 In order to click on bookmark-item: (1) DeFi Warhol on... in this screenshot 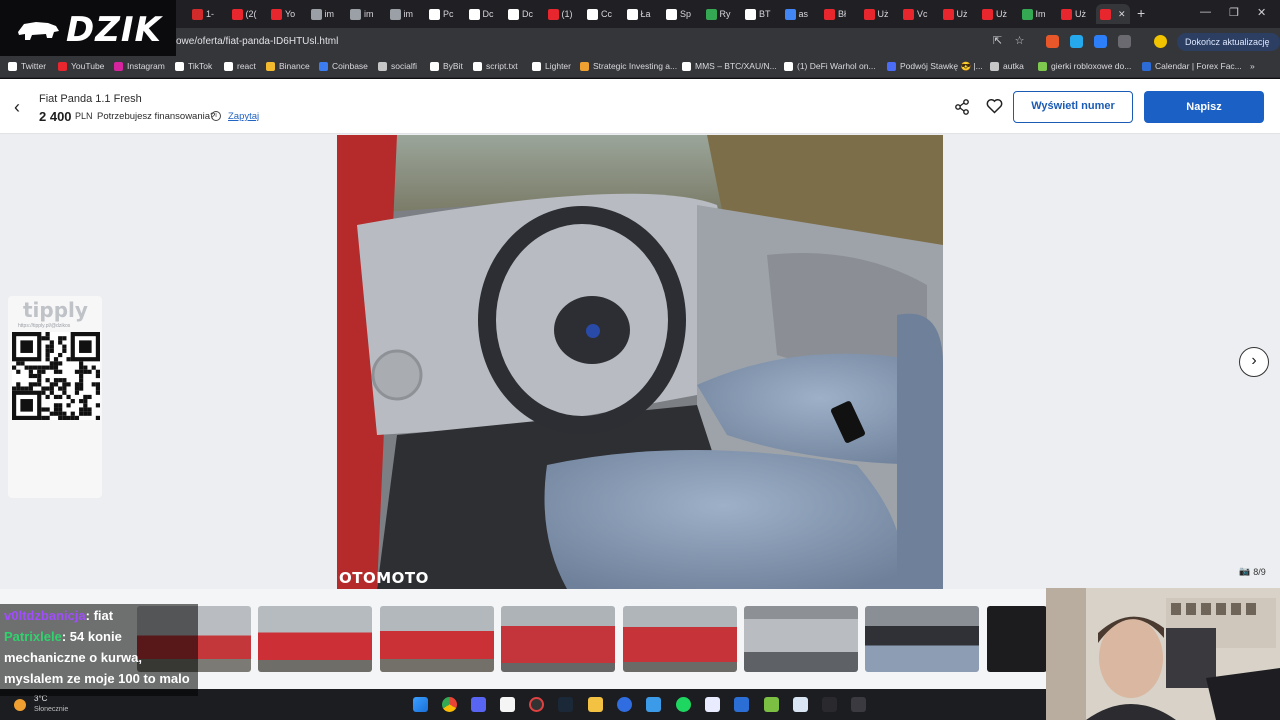, I will do `click(830, 66)`.